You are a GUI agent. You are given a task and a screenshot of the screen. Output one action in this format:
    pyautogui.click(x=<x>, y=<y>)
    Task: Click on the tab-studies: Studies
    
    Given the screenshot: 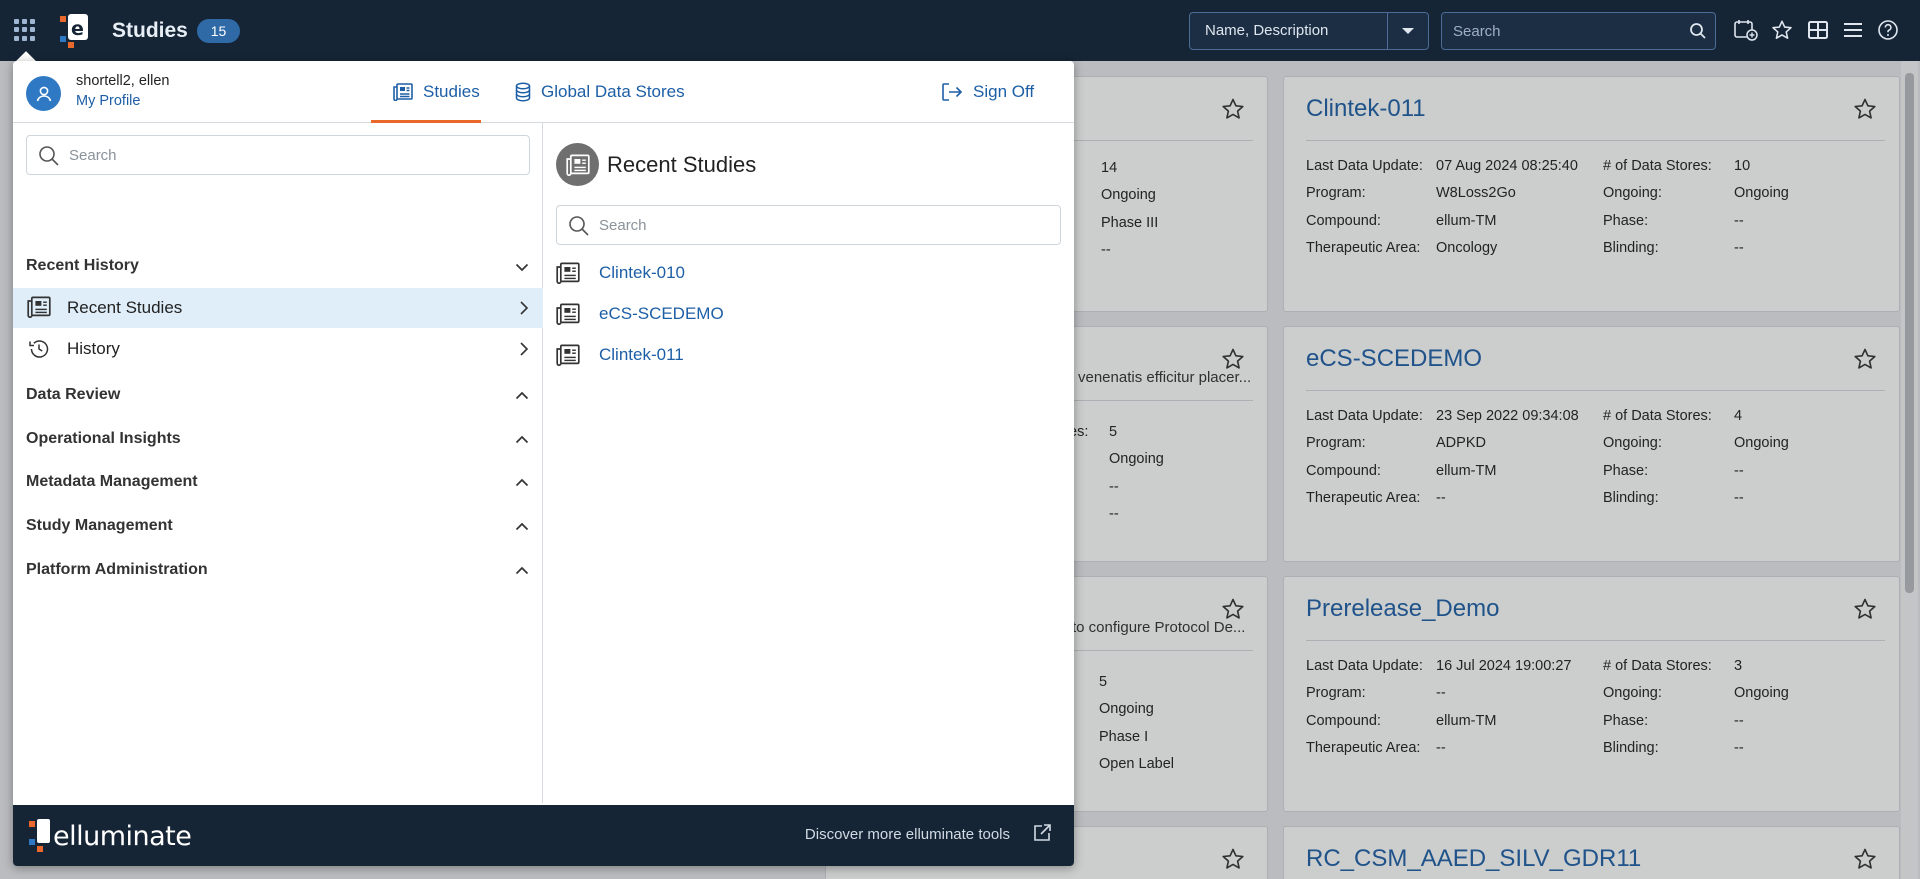 What is the action you would take?
    pyautogui.click(x=426, y=92)
    